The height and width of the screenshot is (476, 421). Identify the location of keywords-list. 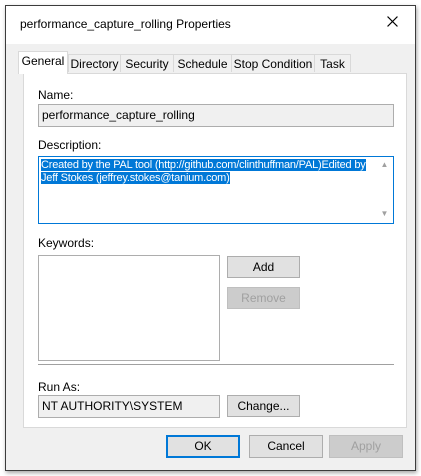
(129, 308).